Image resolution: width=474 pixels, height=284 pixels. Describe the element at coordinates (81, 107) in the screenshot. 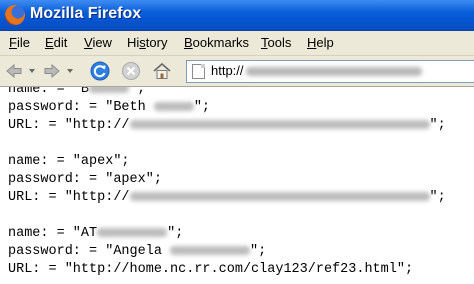

I see `entry-1-password-start: password: = "Beth` at that location.